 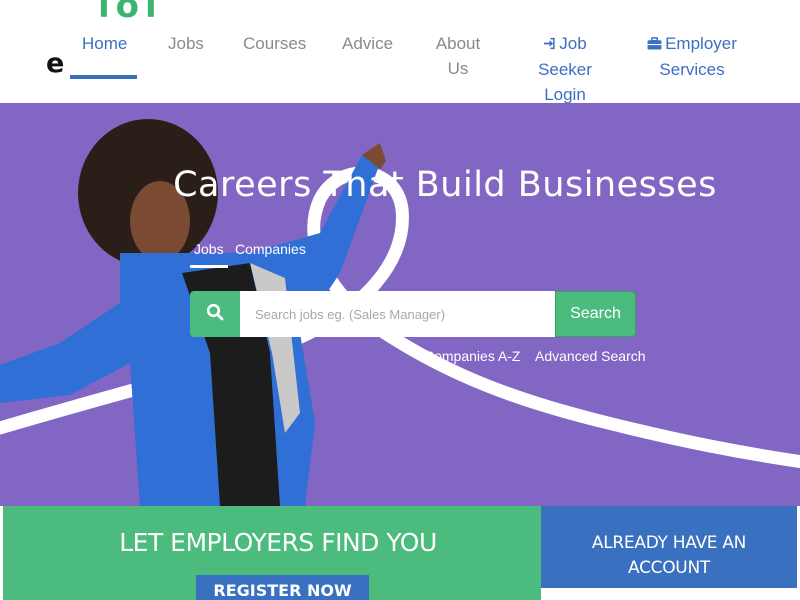 What do you see at coordinates (654, 44) in the screenshot?
I see `briefcase-icon` at bounding box center [654, 44].